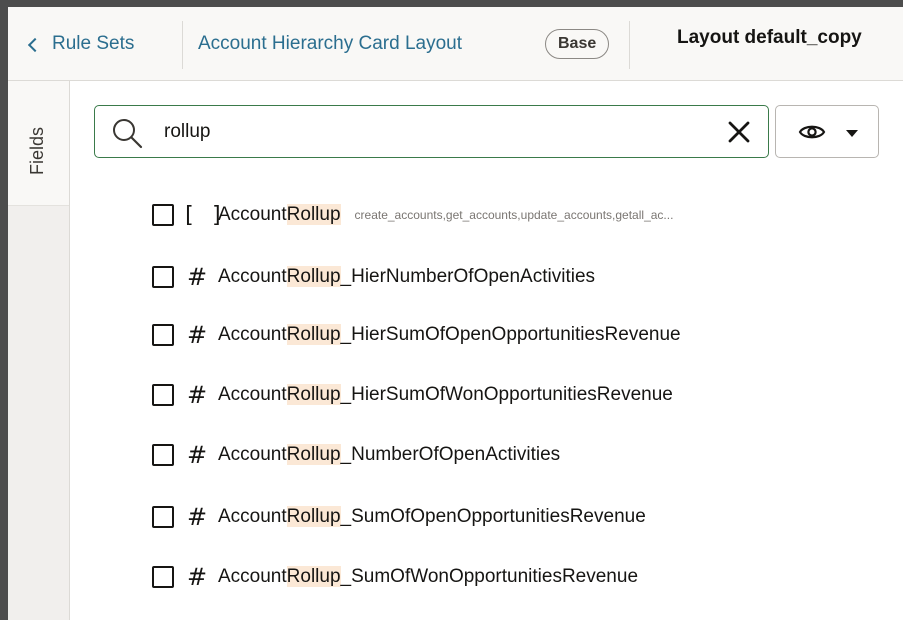 The width and height of the screenshot is (903, 620). What do you see at coordinates (451, 3) in the screenshot?
I see `window-top-border` at bounding box center [451, 3].